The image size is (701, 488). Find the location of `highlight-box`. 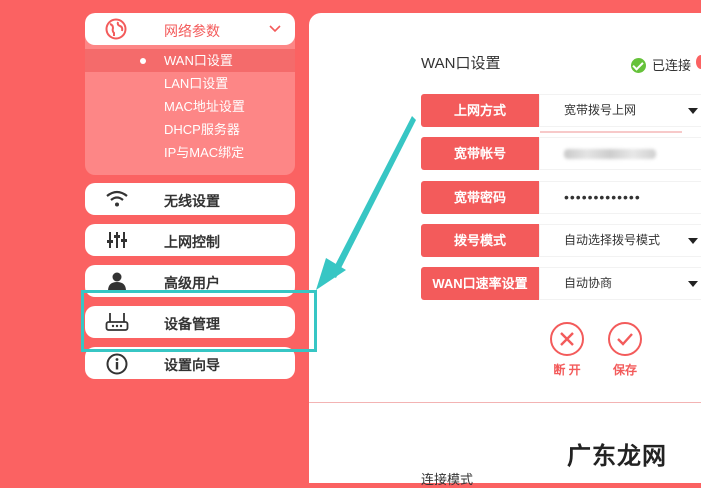

highlight-box is located at coordinates (199, 321).